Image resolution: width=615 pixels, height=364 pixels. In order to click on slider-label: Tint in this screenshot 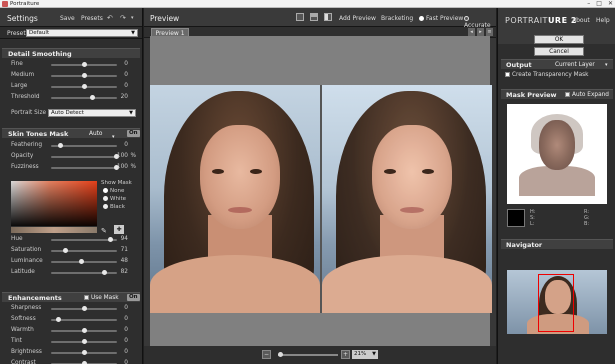, I will do `click(16, 341)`.